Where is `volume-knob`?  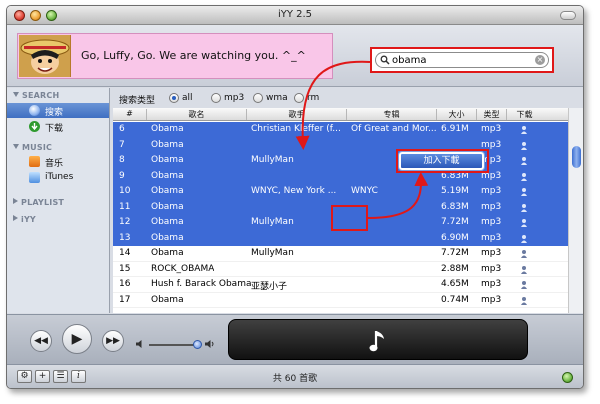
volume-knob is located at coordinates (197, 344).